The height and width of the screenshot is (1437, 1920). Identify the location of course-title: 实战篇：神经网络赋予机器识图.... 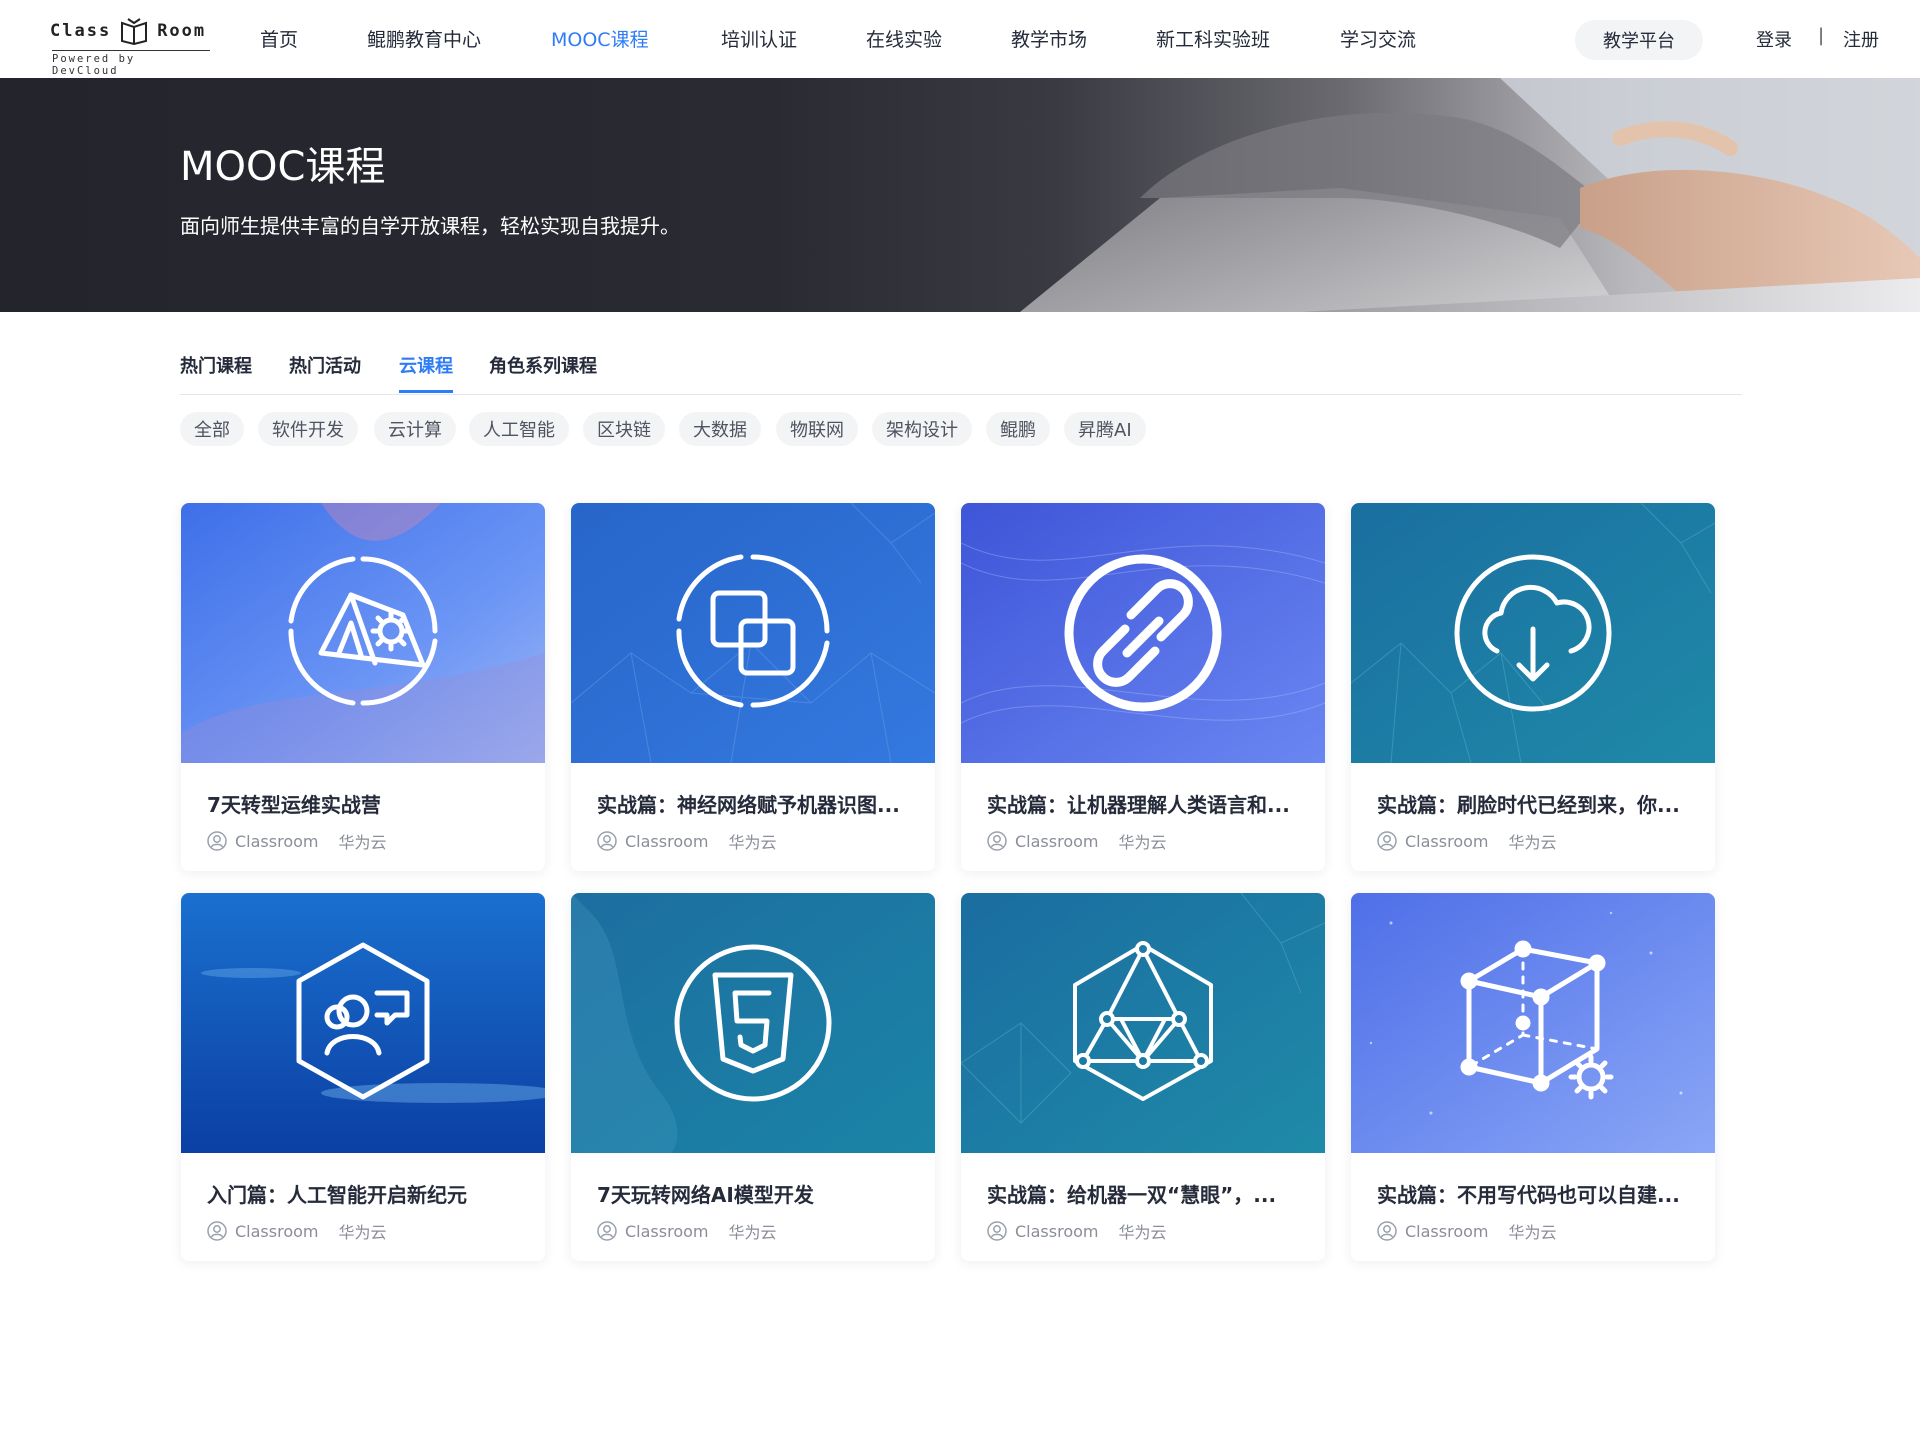
(757, 803).